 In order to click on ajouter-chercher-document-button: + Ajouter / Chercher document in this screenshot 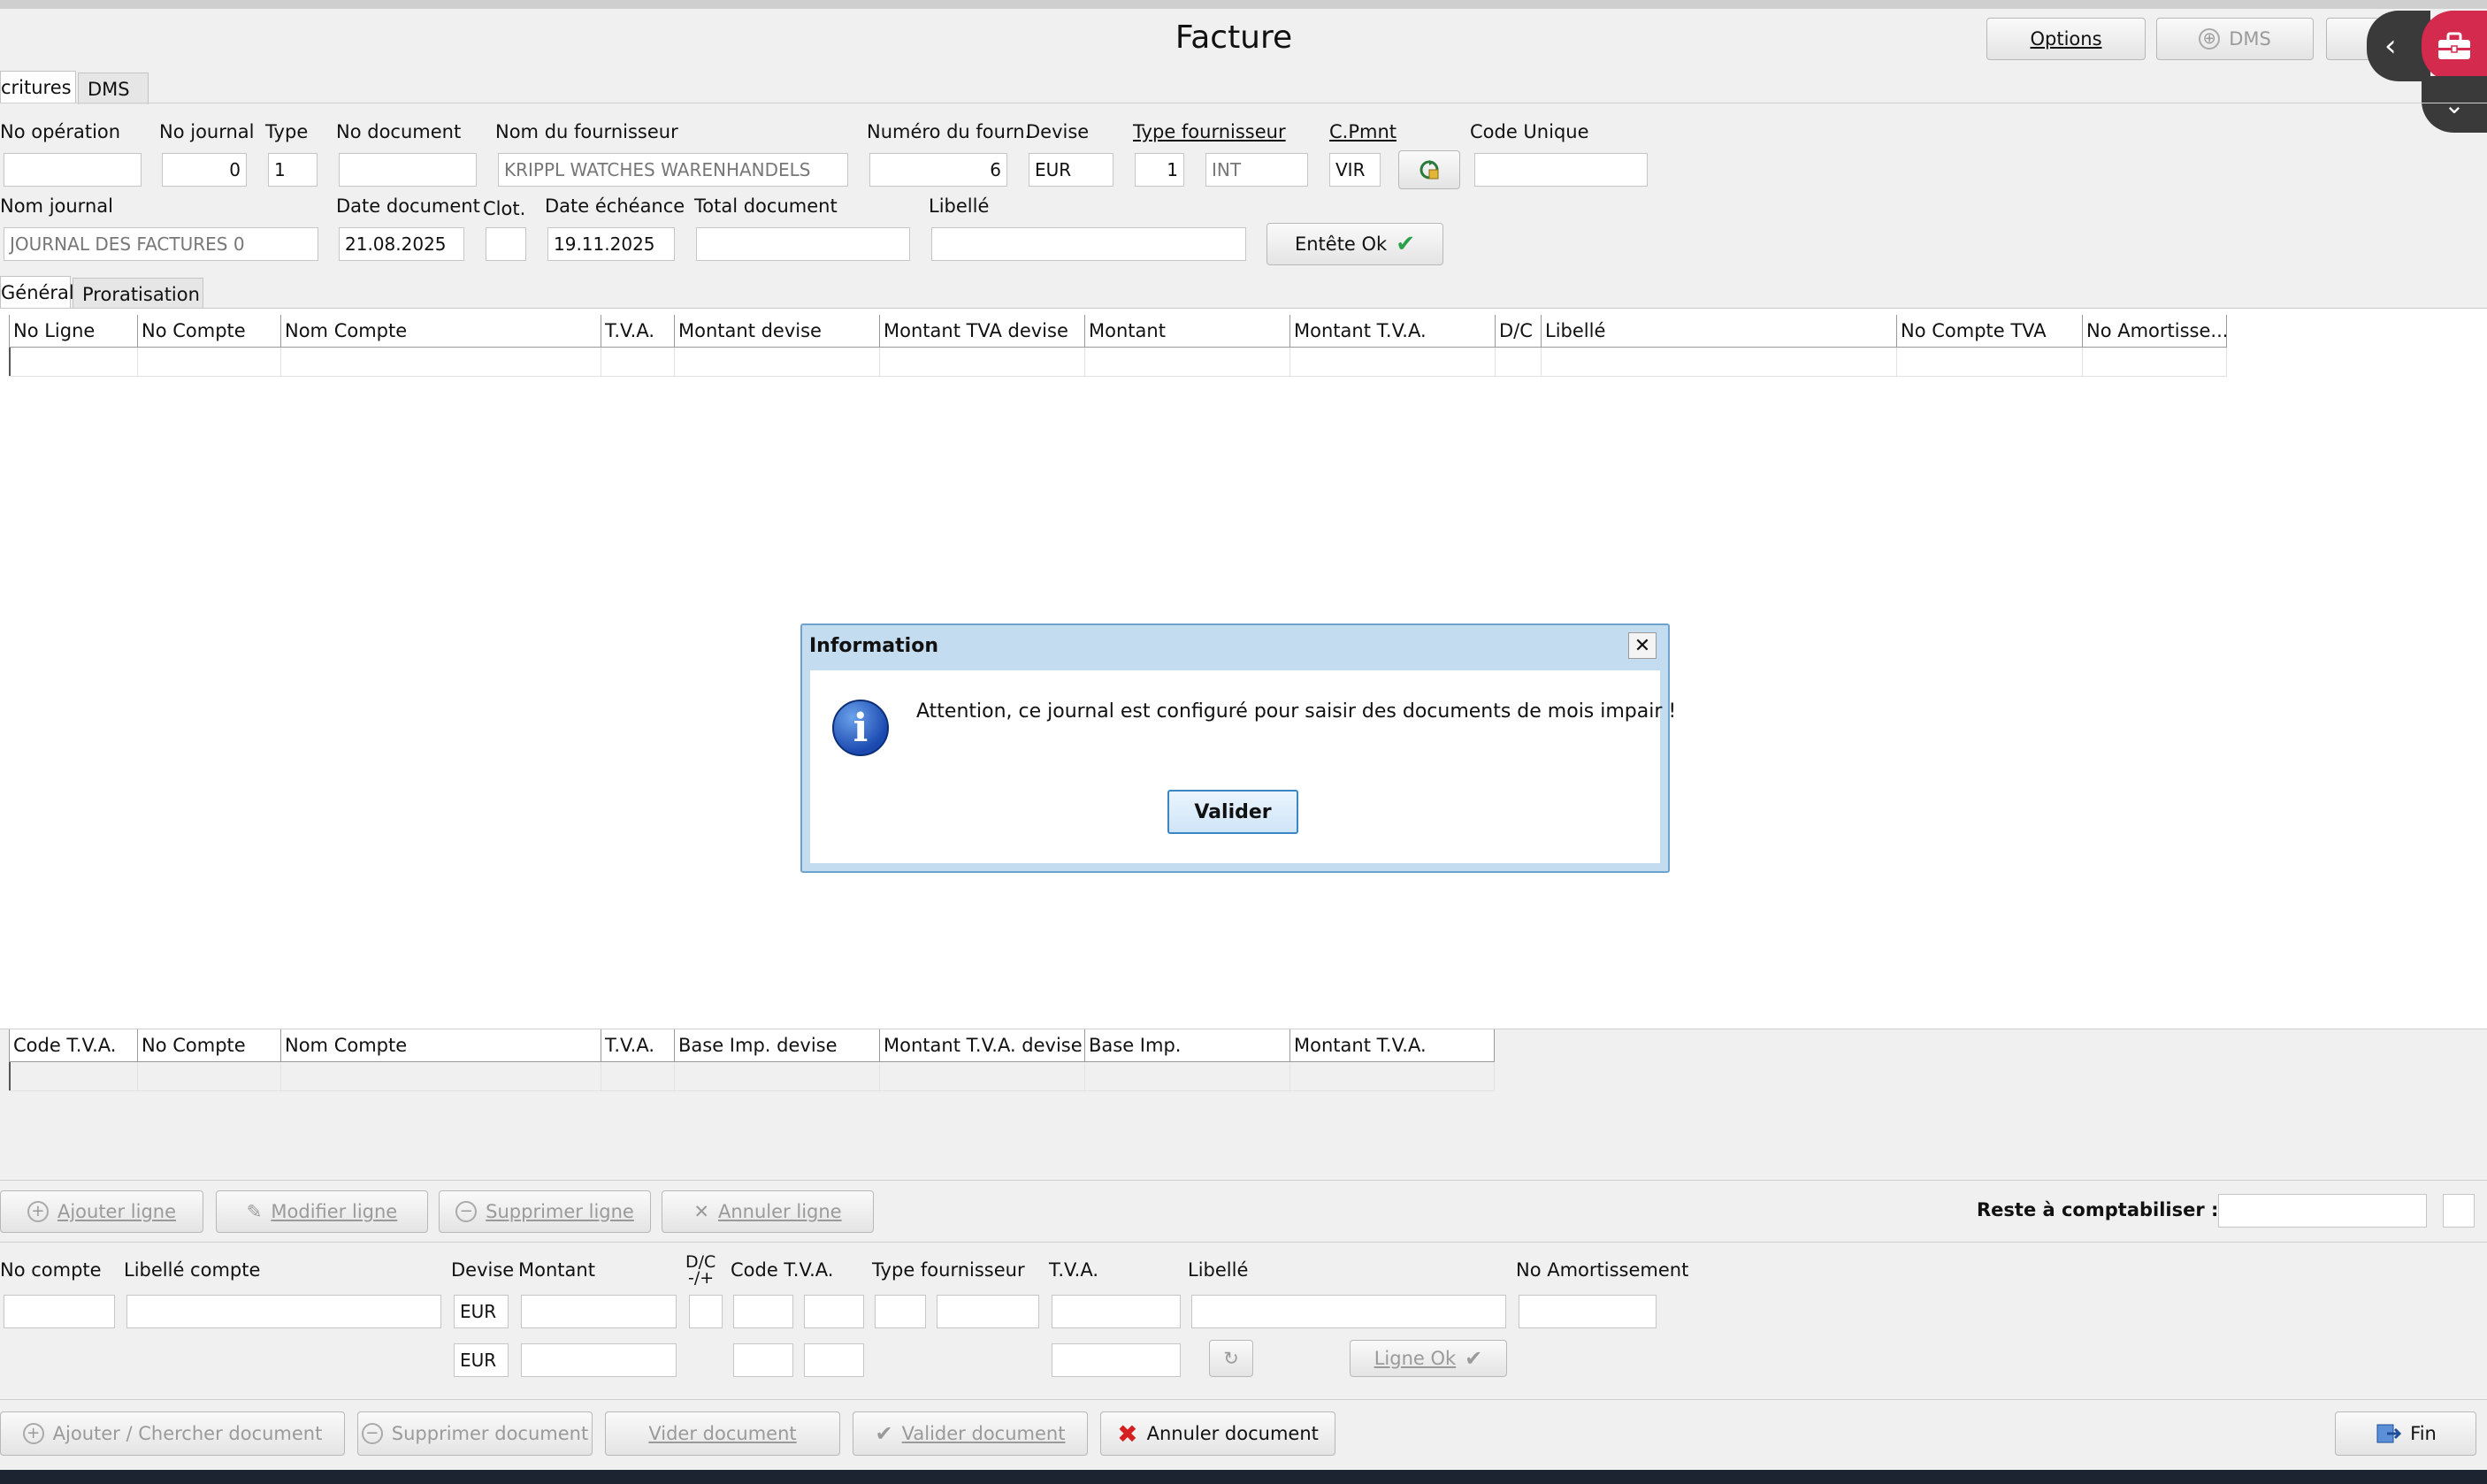, I will do `click(172, 1433)`.